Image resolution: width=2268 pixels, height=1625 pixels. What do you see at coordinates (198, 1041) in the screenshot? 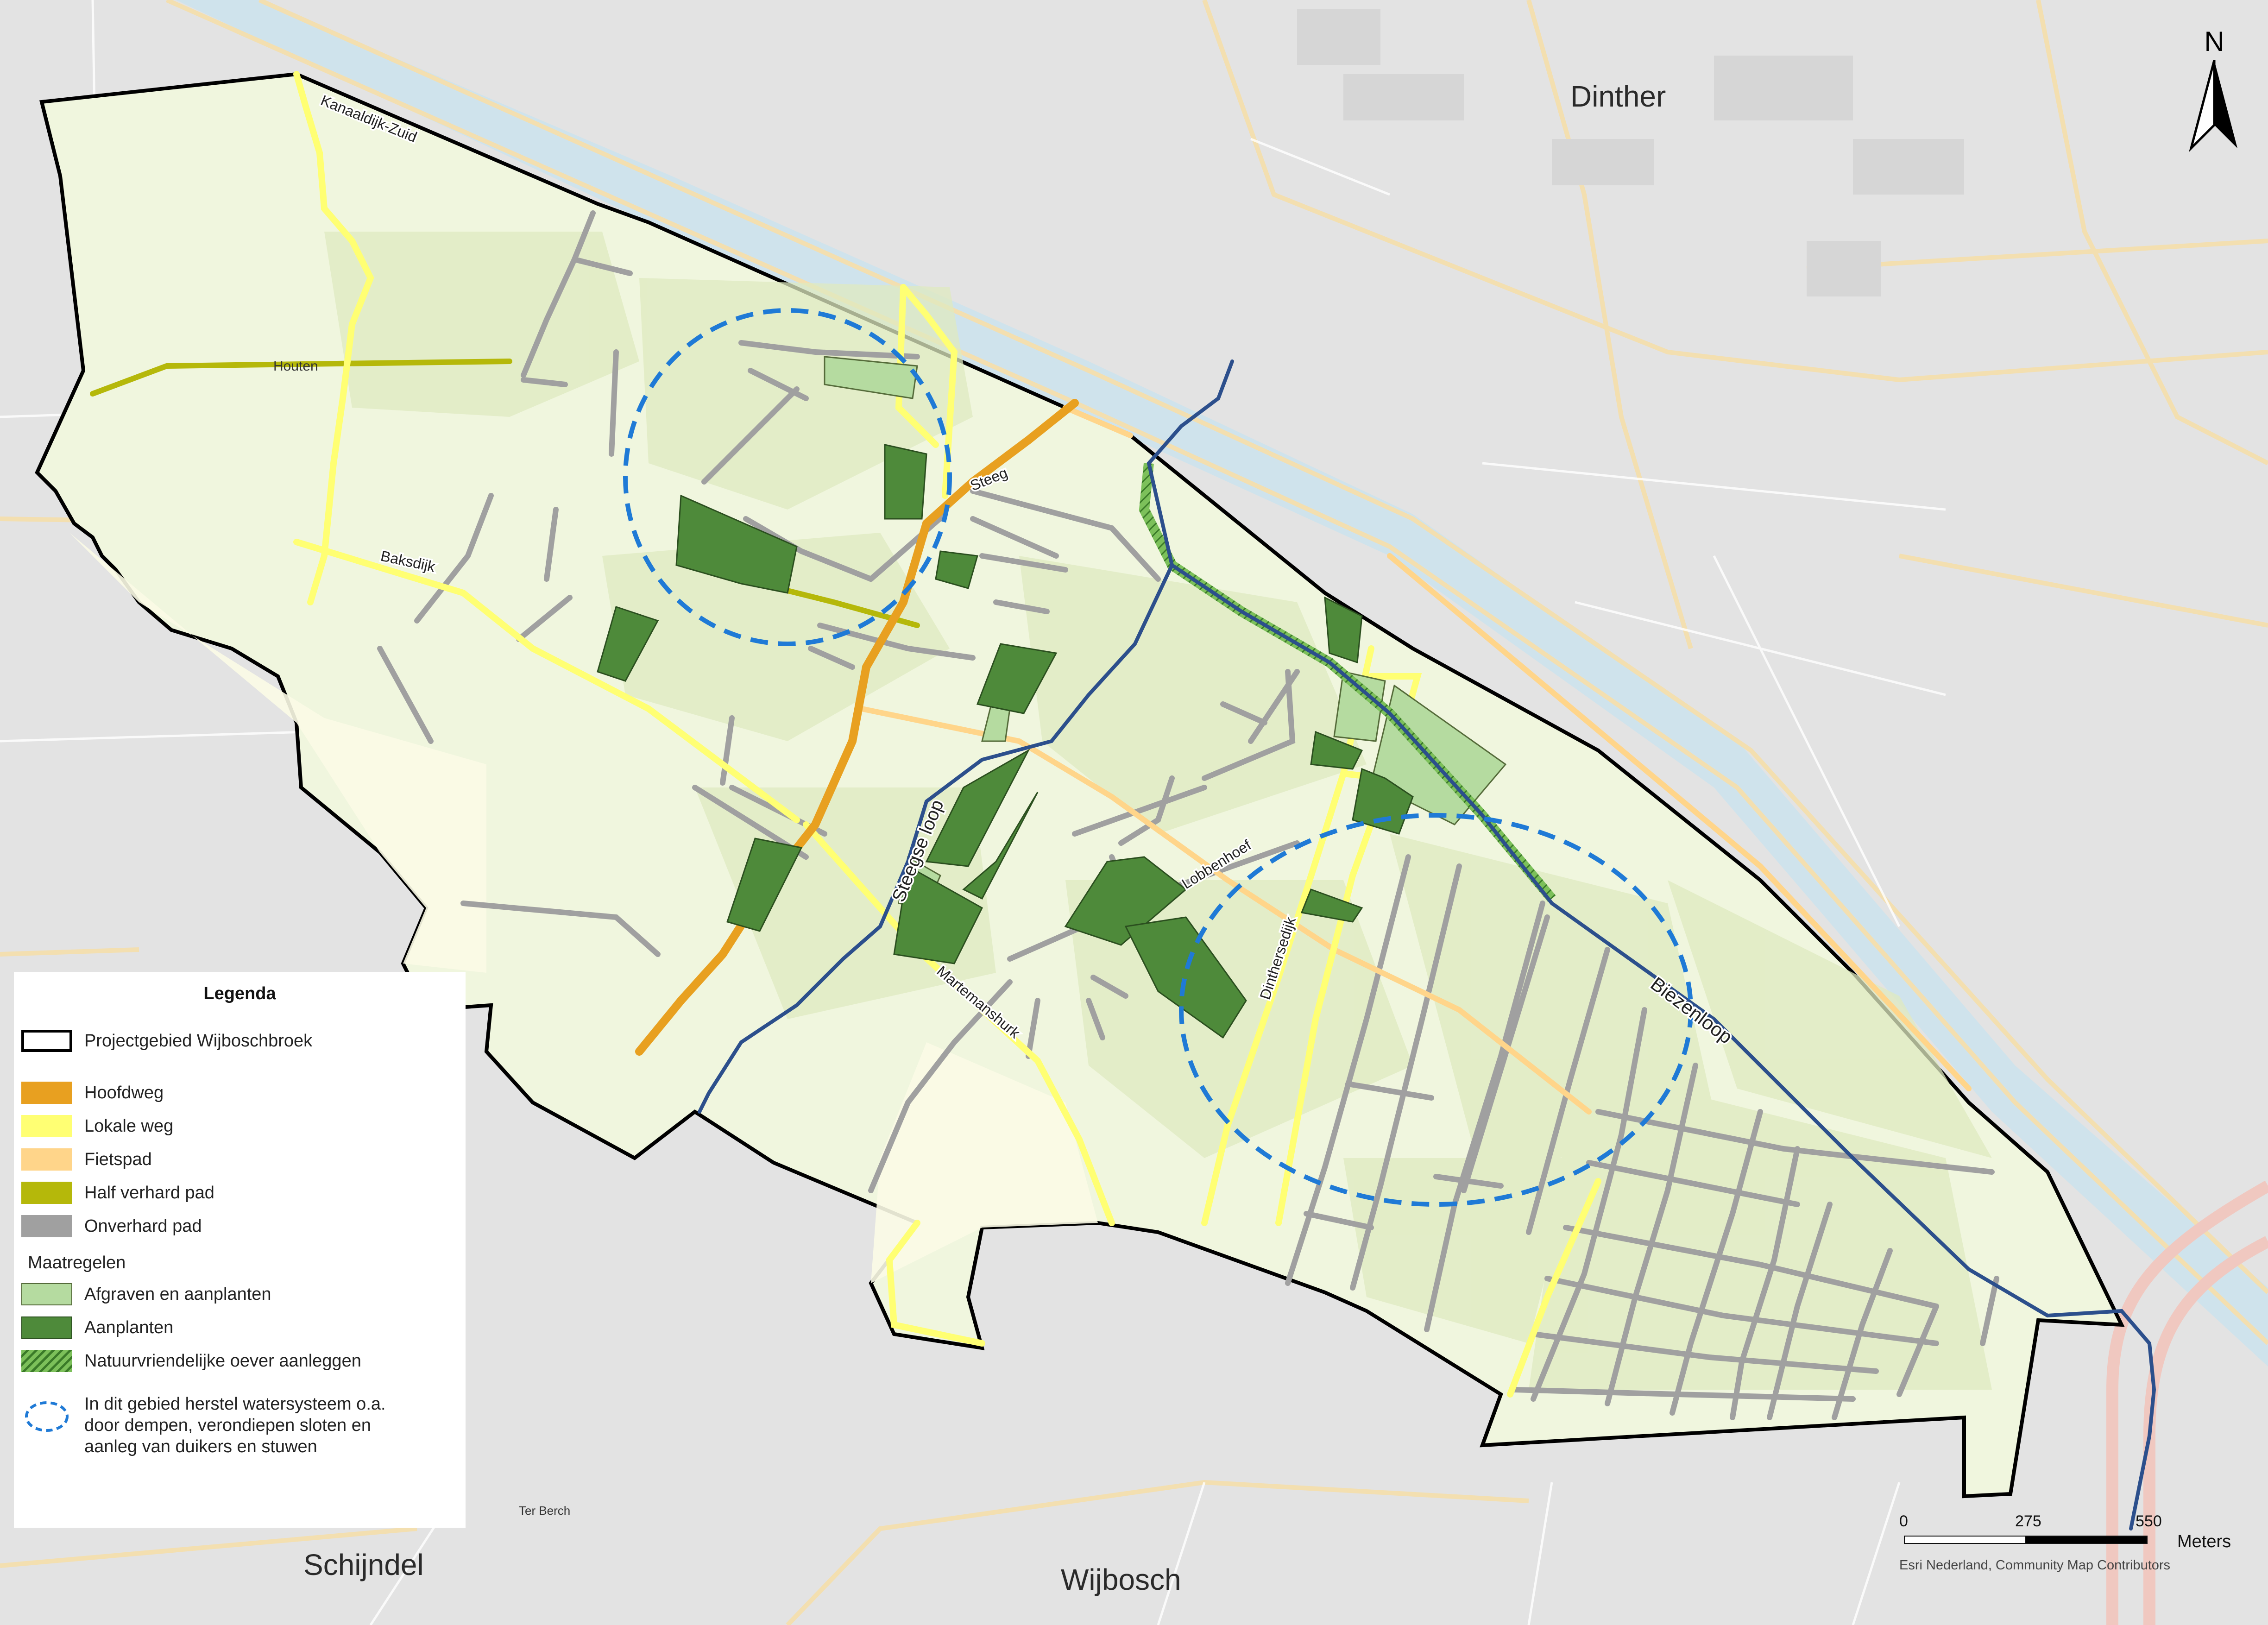
I see `legend-label-boundary: Projectgebied Wijboschbroek` at bounding box center [198, 1041].